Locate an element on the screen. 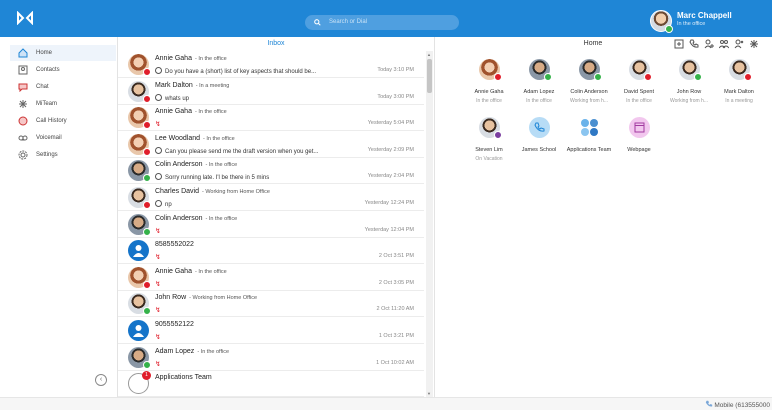 Image resolution: width=772 pixels, height=410 pixels. scrollbar-thumb is located at coordinates (429, 76).